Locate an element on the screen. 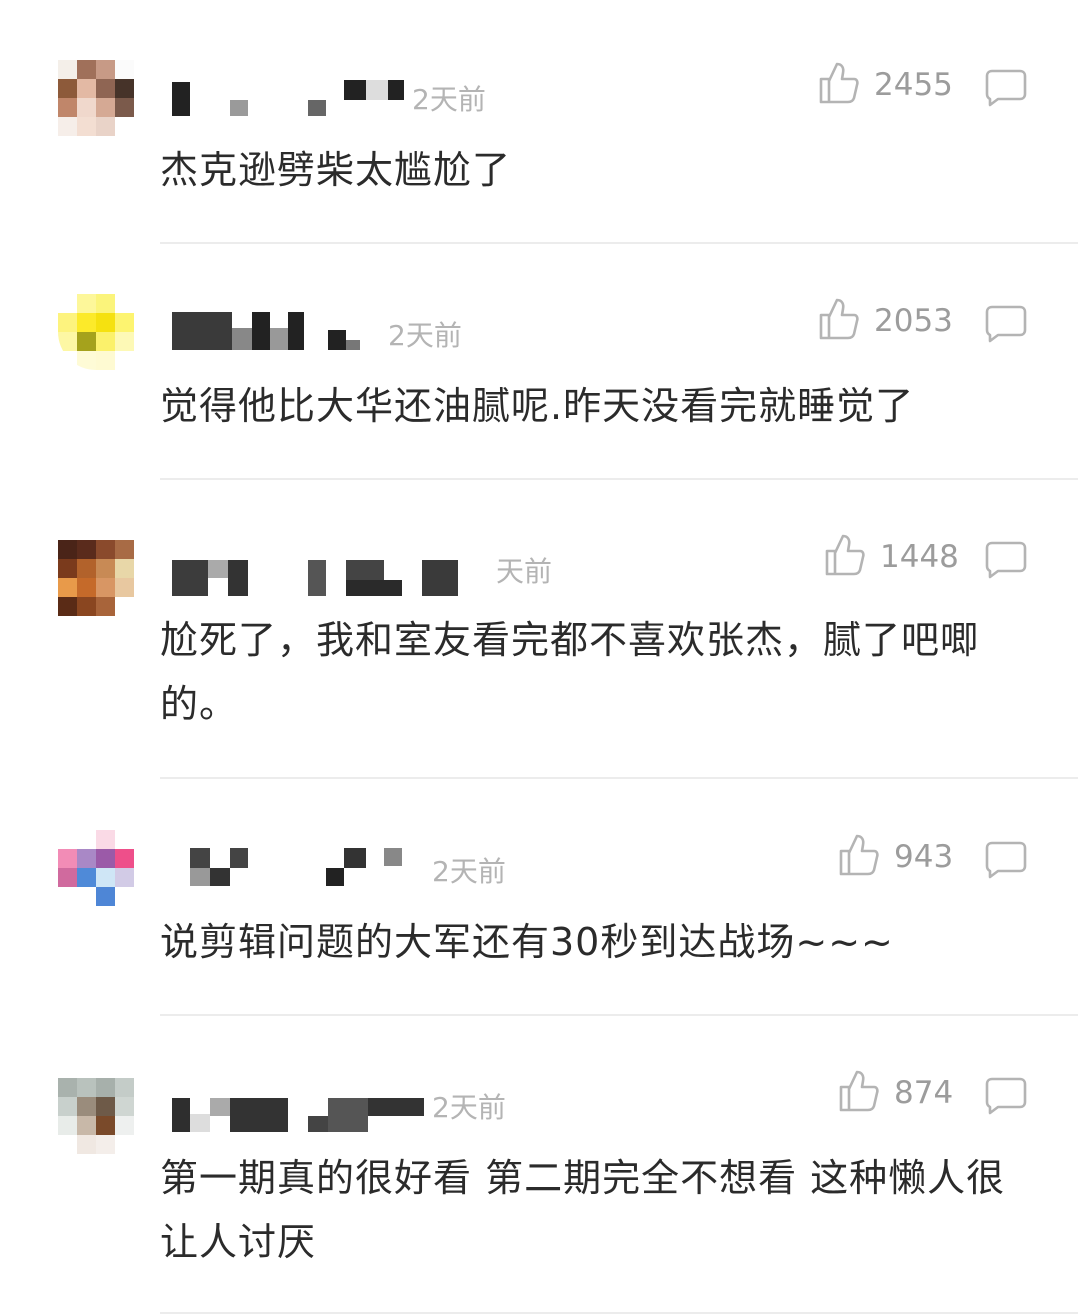 This screenshot has width=1078, height=1316. comment-text: 第一期真的很好看 第二期完全不想看 这种懒人很让人讨厌 is located at coordinates (583, 1210).